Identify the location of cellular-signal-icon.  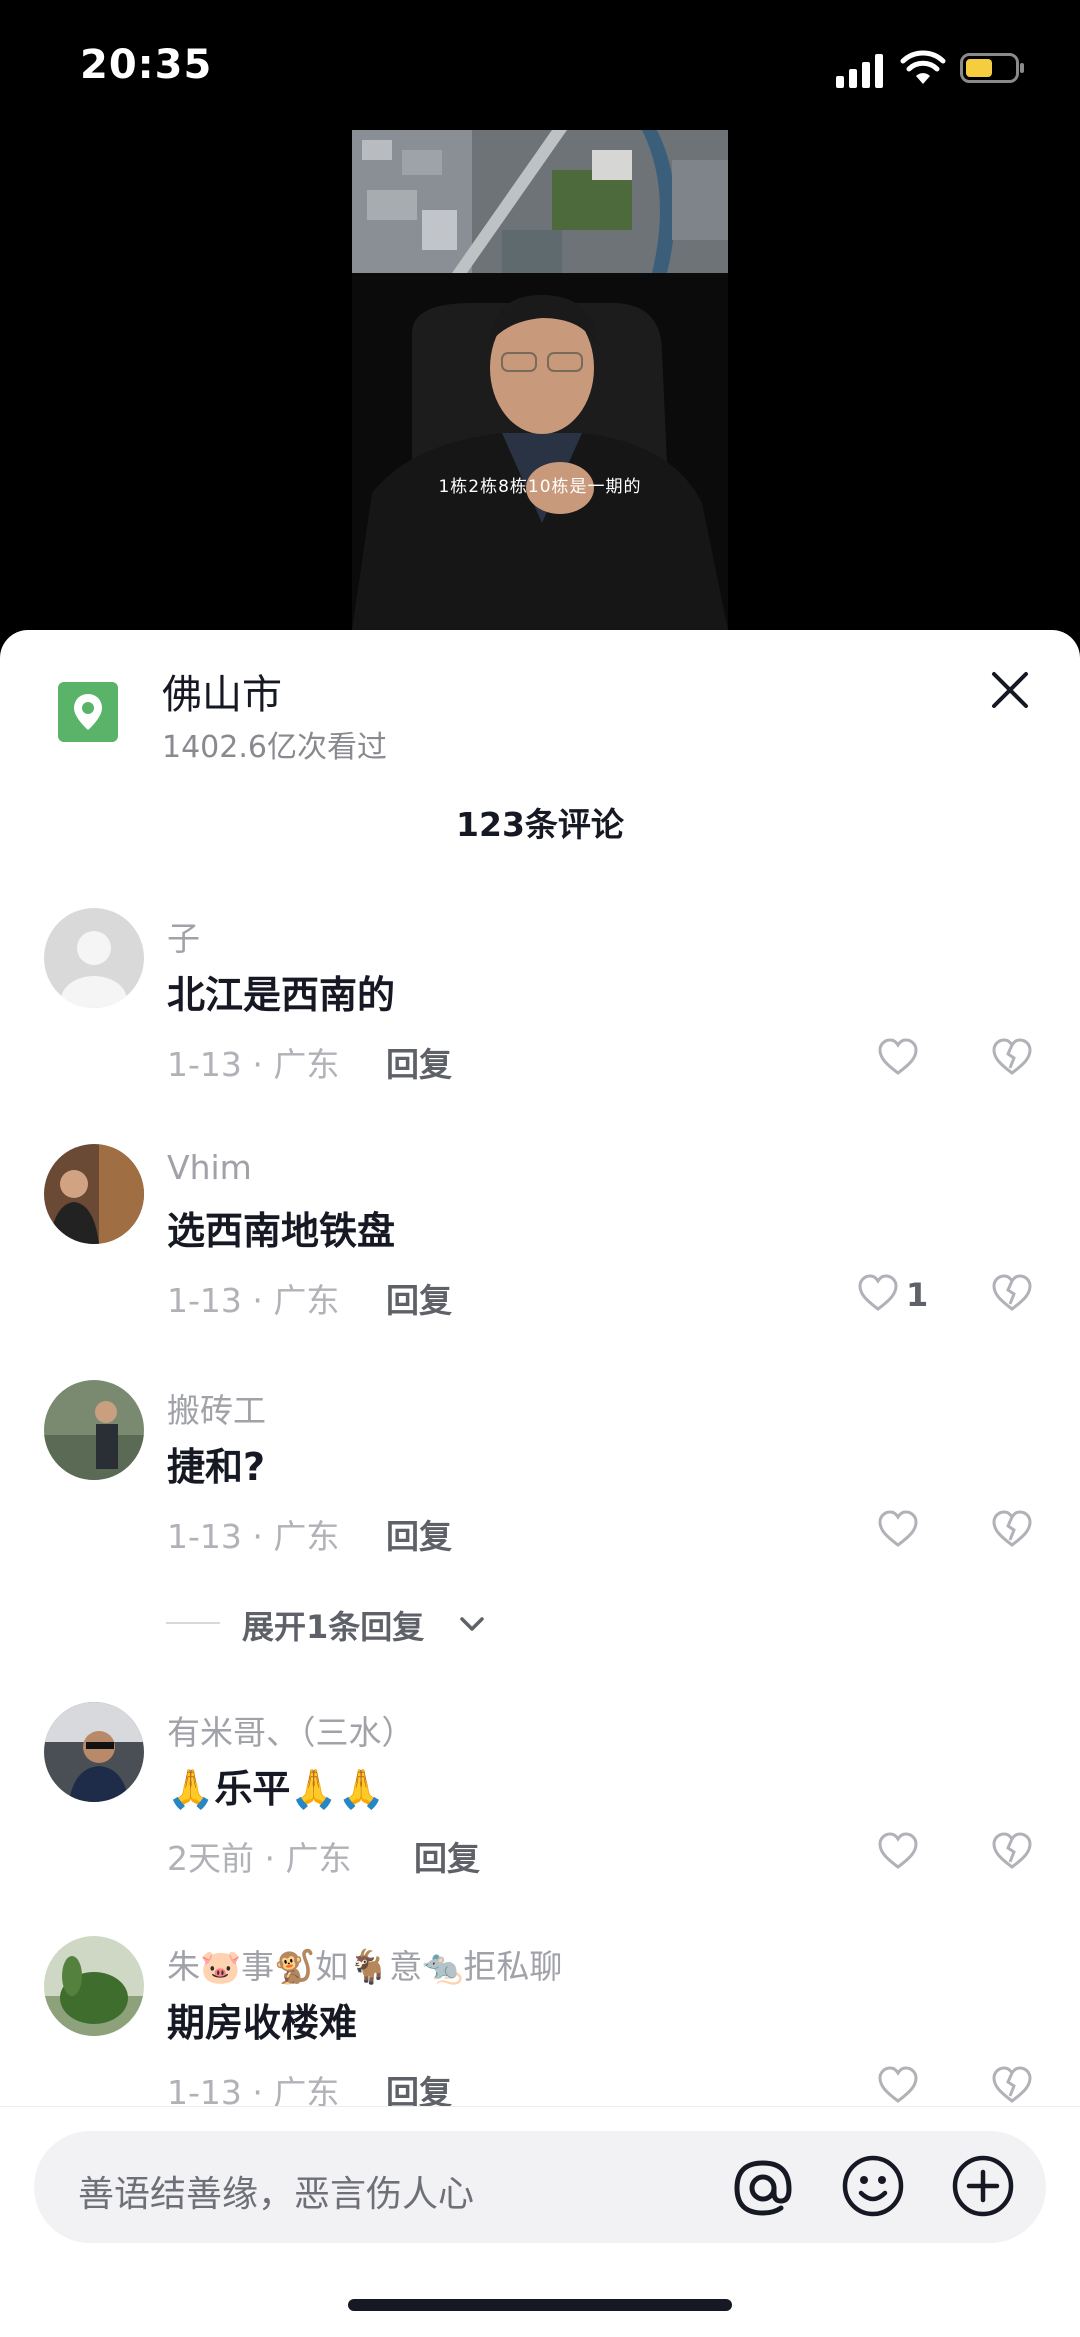
(859, 71).